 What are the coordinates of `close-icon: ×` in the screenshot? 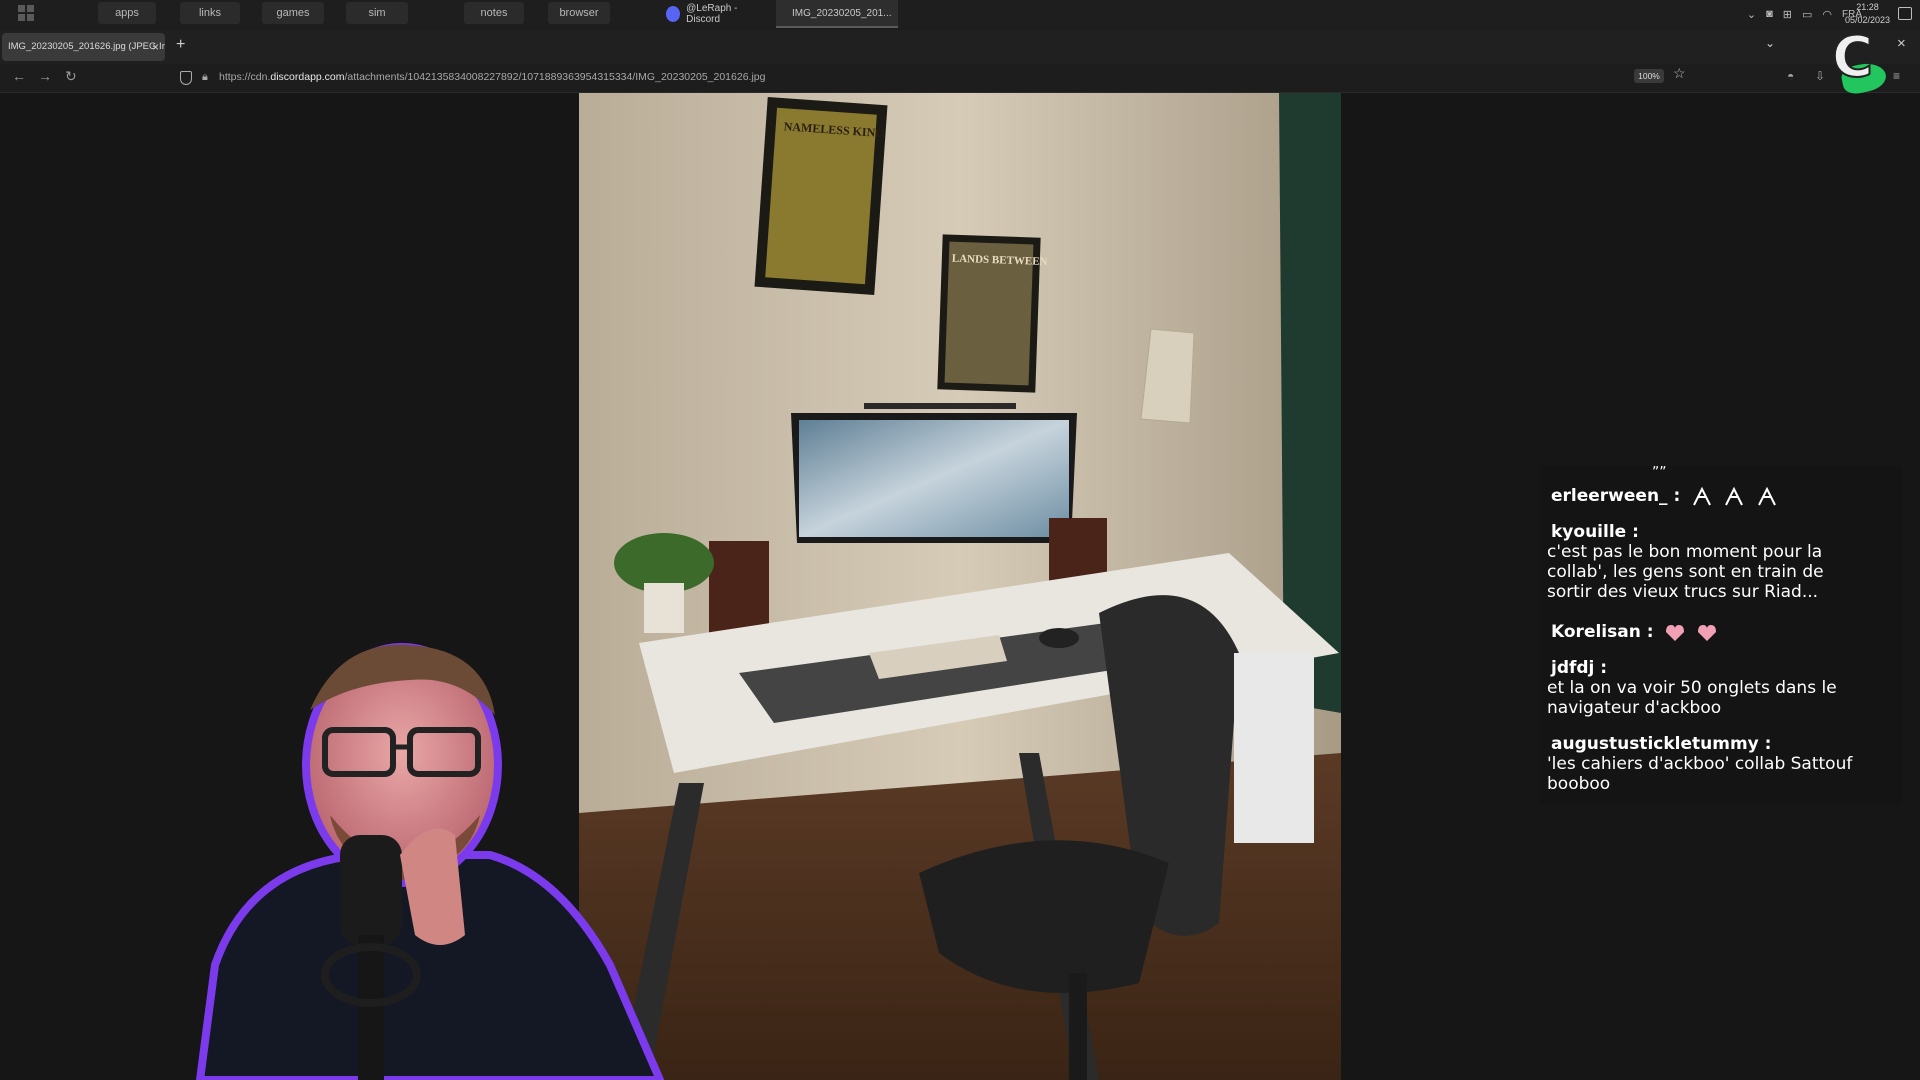 It's located at (155, 47).